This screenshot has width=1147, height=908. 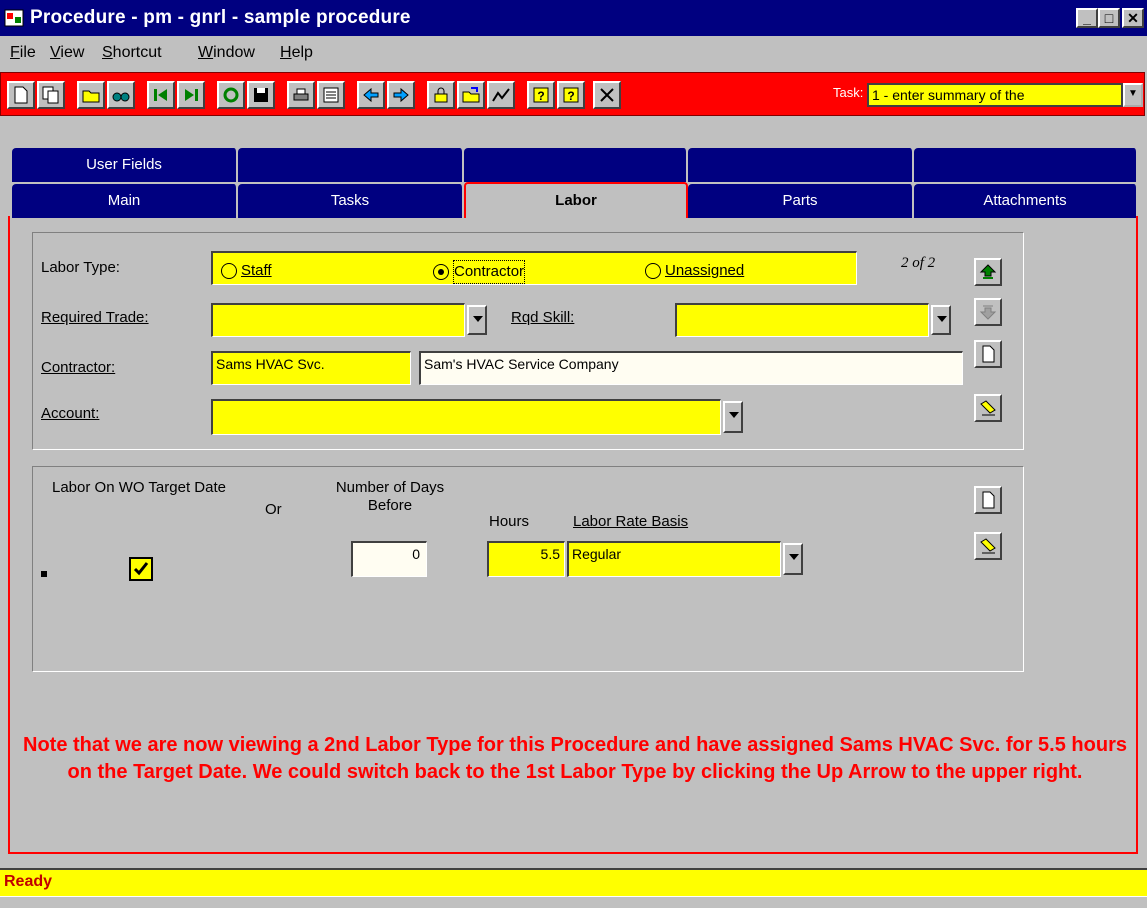 I want to click on menu-window: Window, so click(x=226, y=53).